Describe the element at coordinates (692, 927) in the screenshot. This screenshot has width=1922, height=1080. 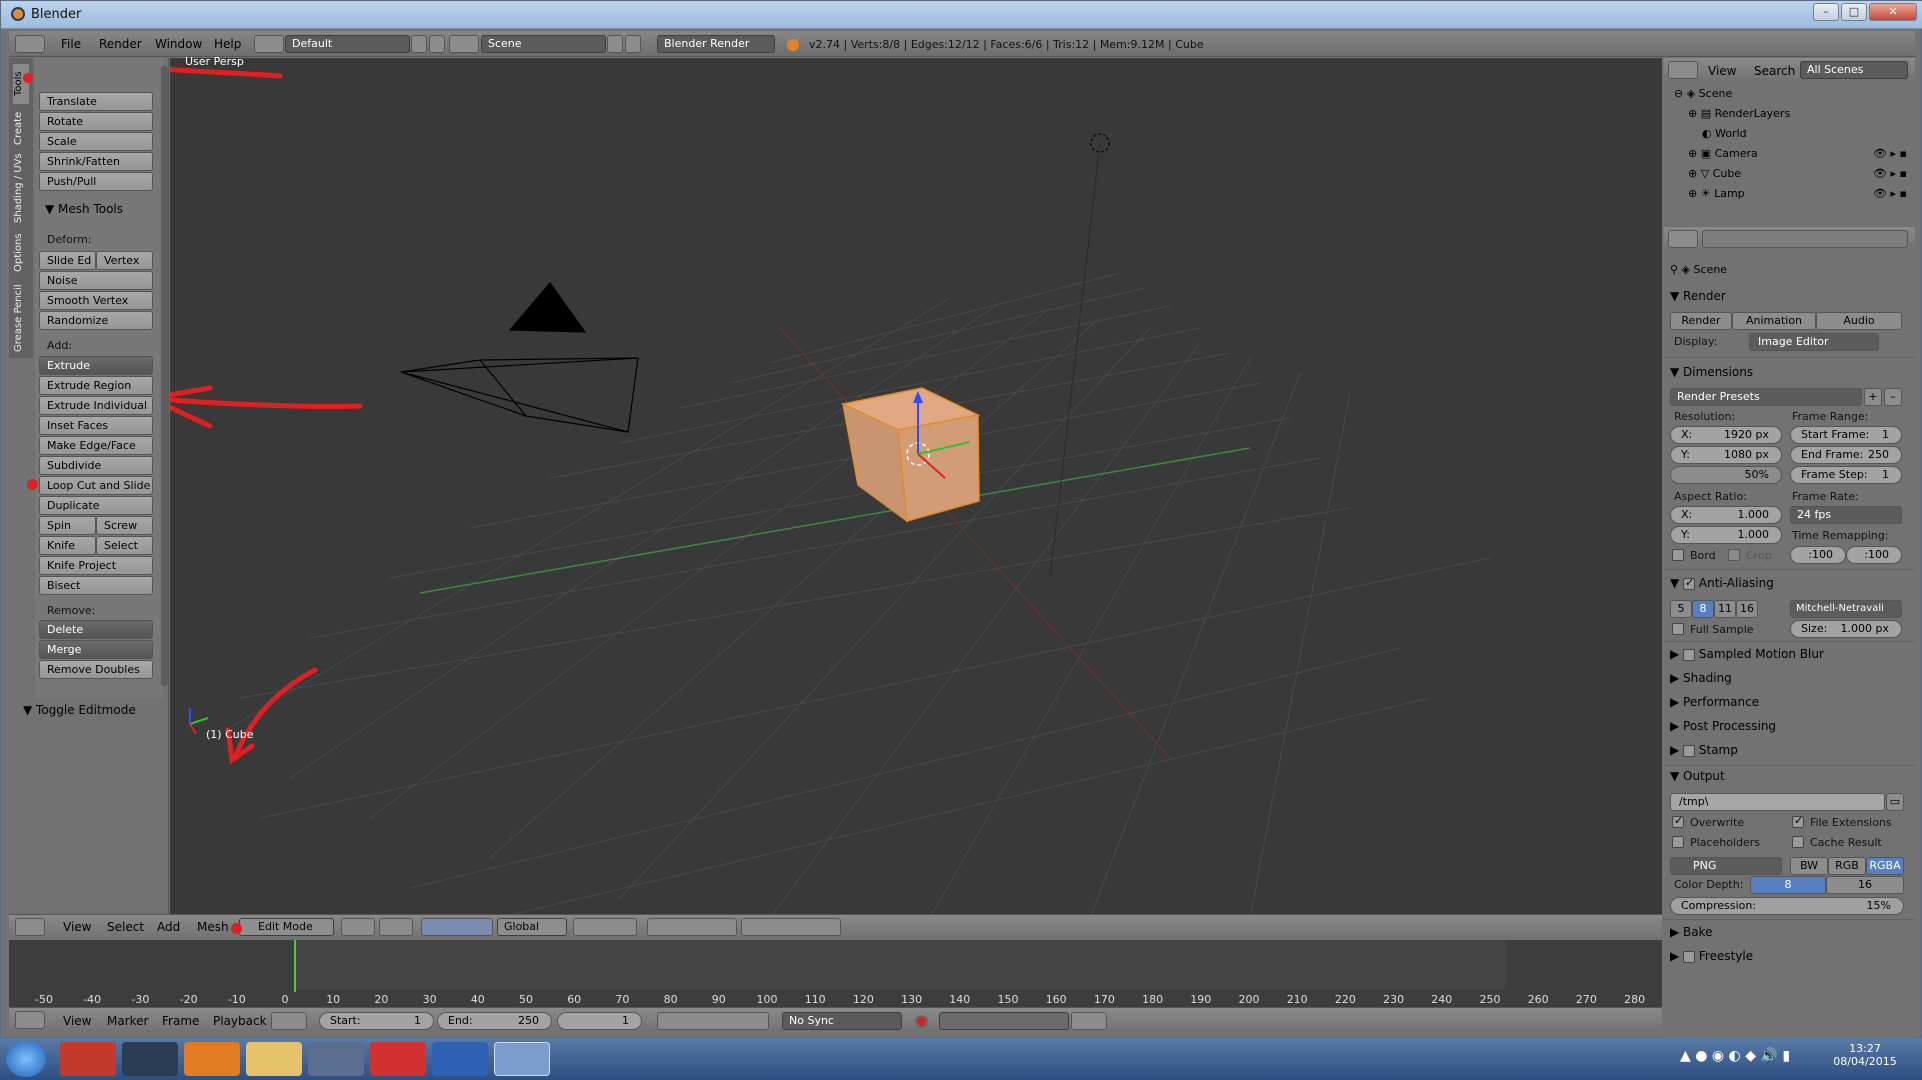
I see `selection-mode-icons` at that location.